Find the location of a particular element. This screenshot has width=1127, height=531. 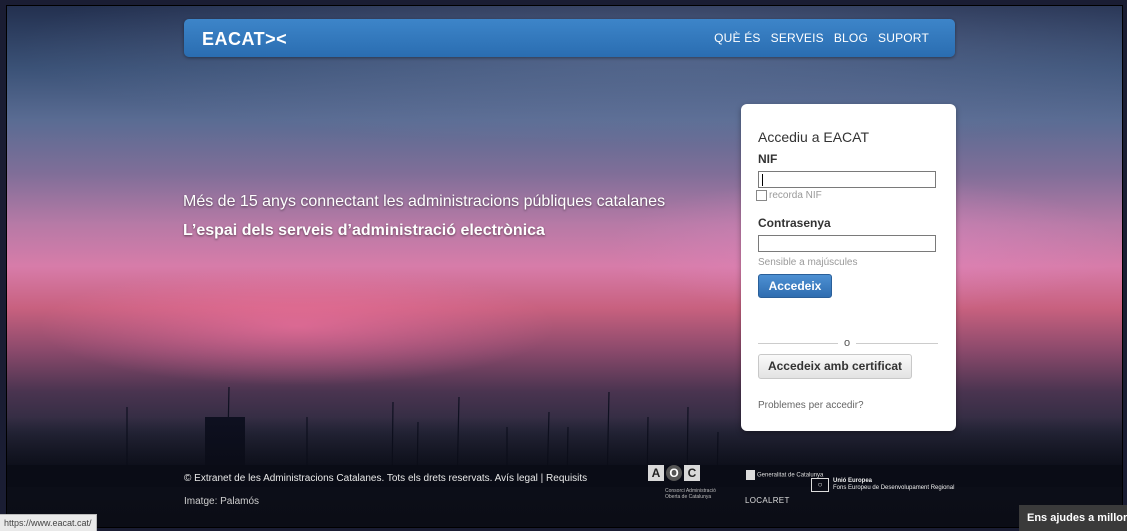

aoc-logo: A O C is located at coordinates (674, 473).